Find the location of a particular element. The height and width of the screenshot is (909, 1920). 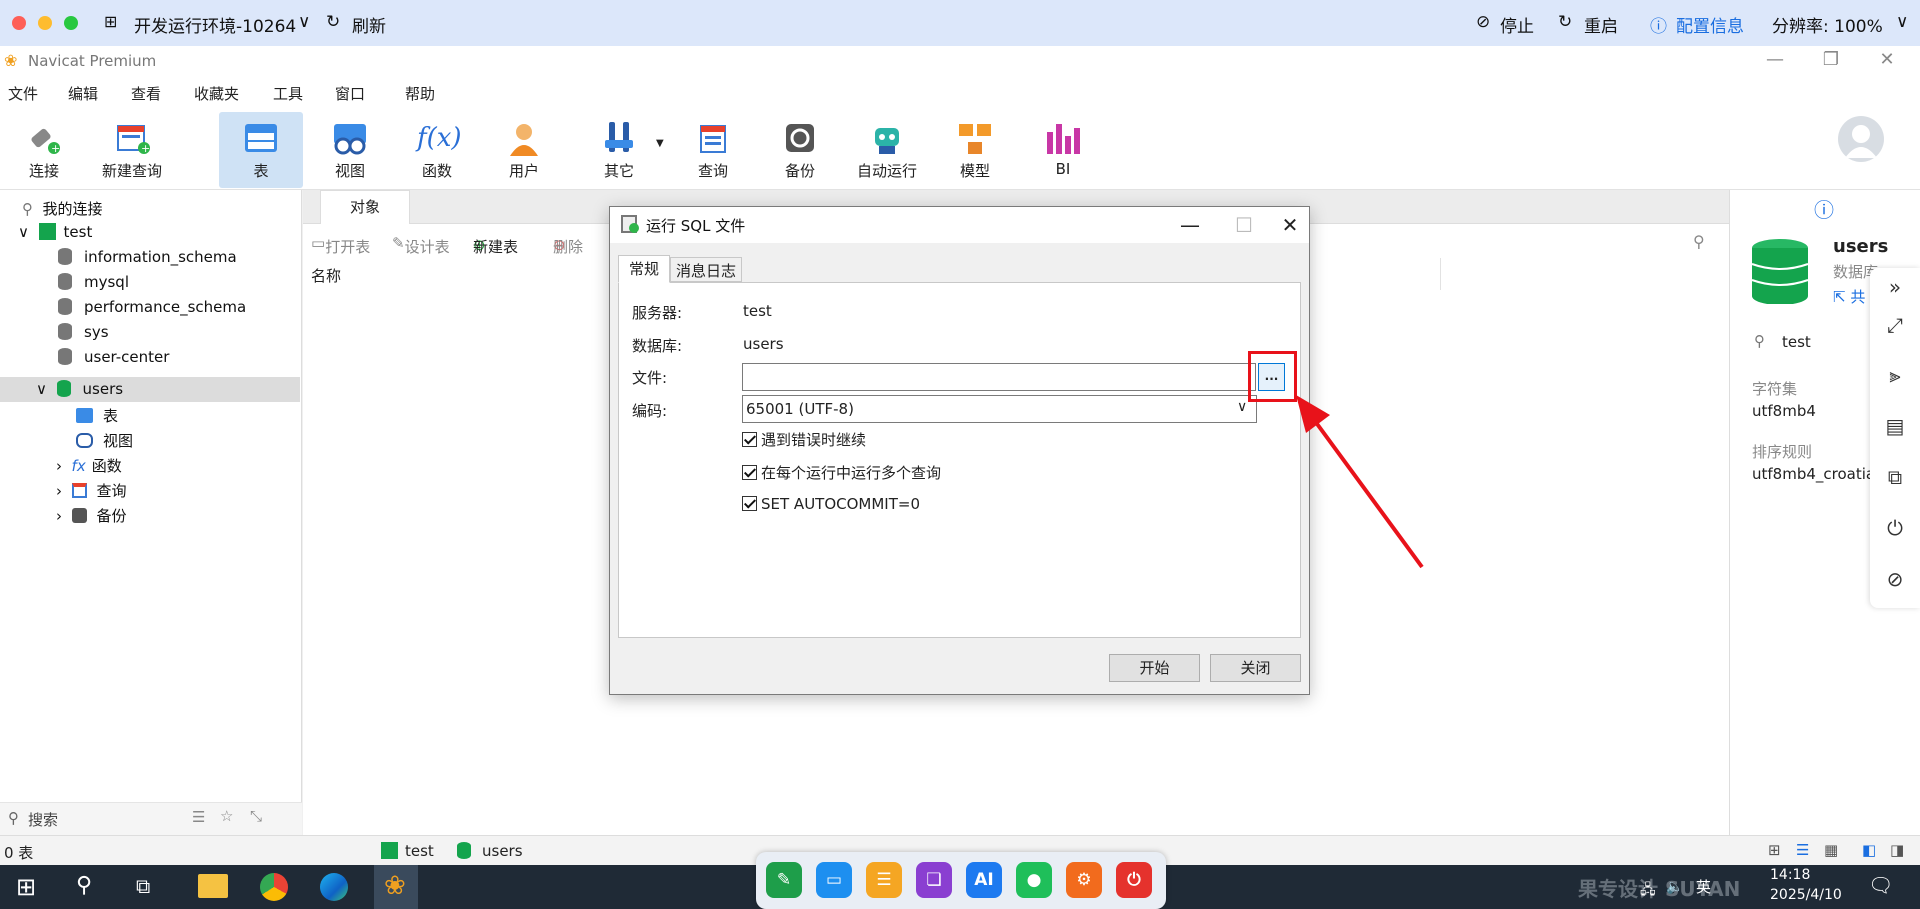

toolbar-backup-button: 备份 is located at coordinates (800, 150).